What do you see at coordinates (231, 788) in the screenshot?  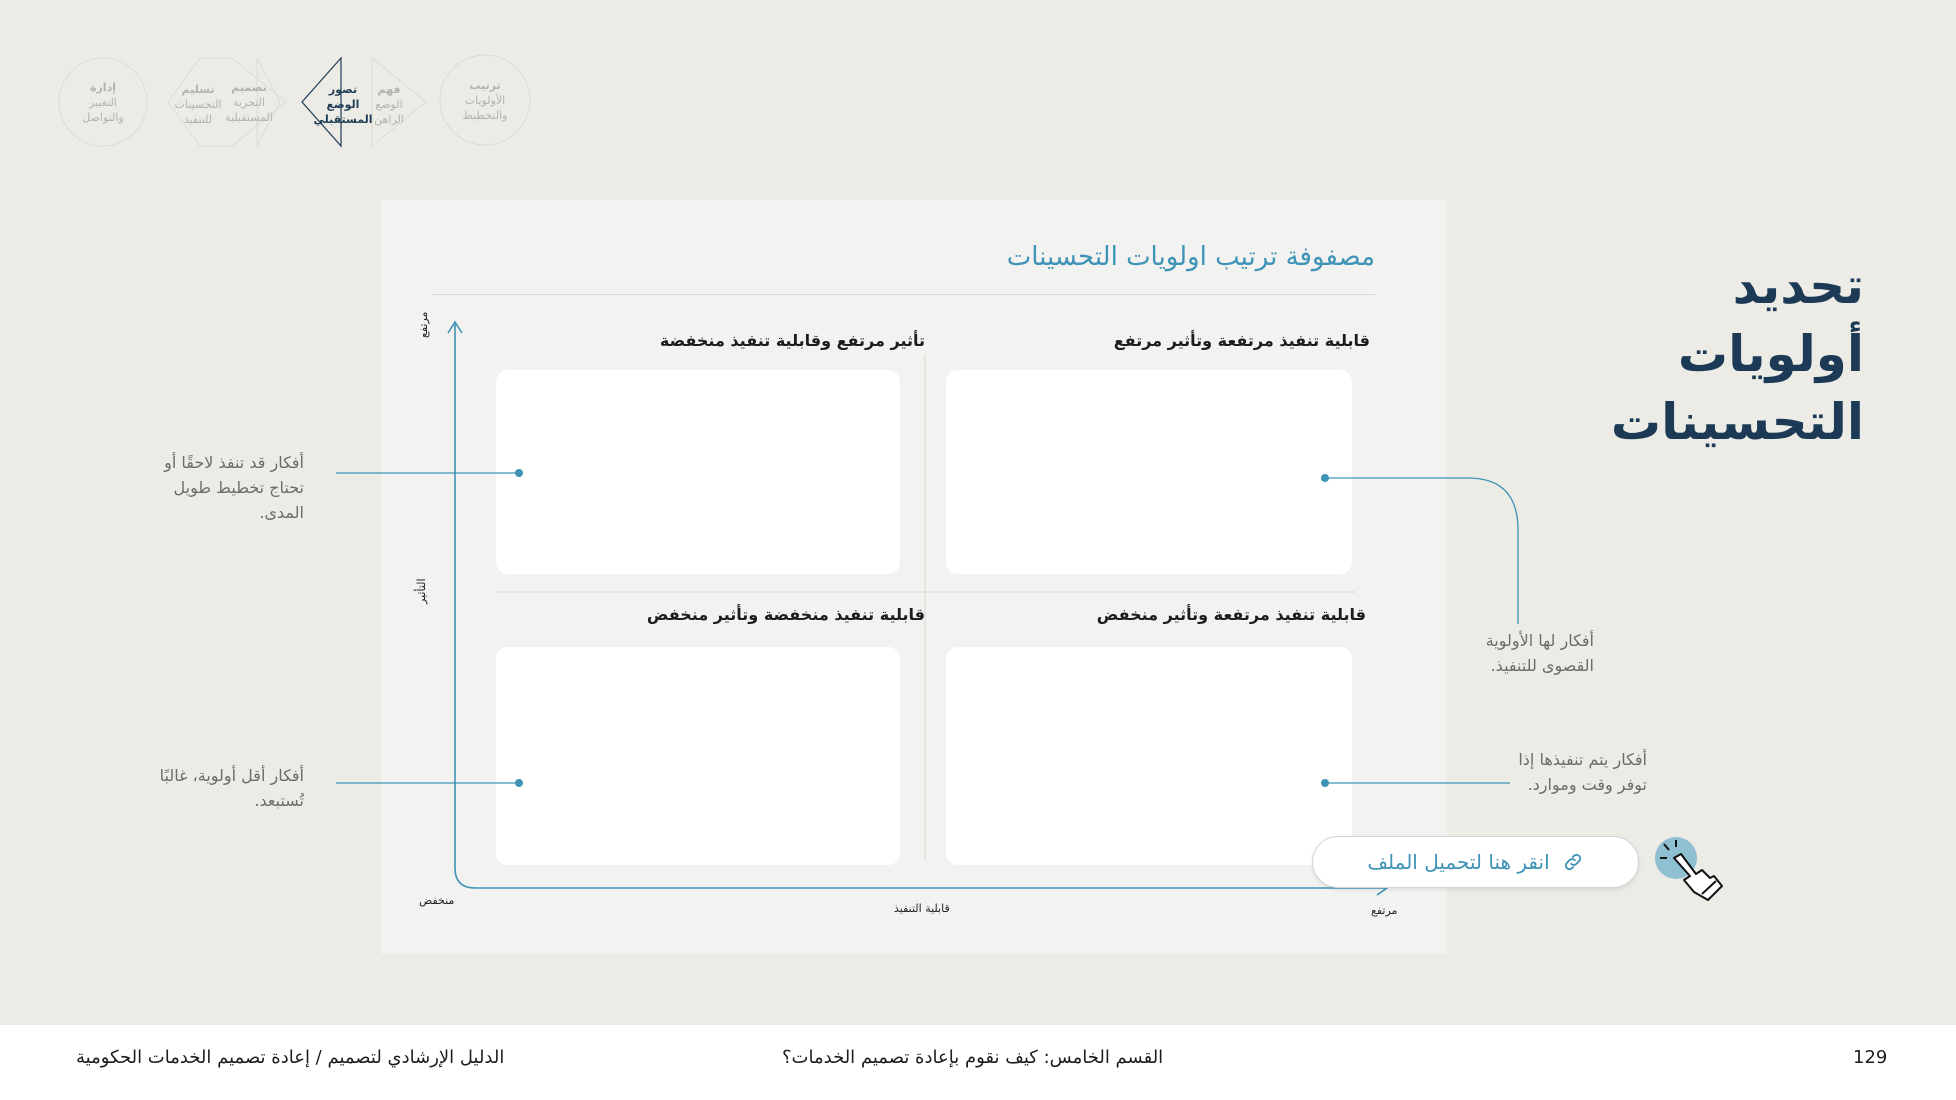 I see `note-low-priority-ideas: أفكار أقل أولوية، غالبًا تُستبعد.` at bounding box center [231, 788].